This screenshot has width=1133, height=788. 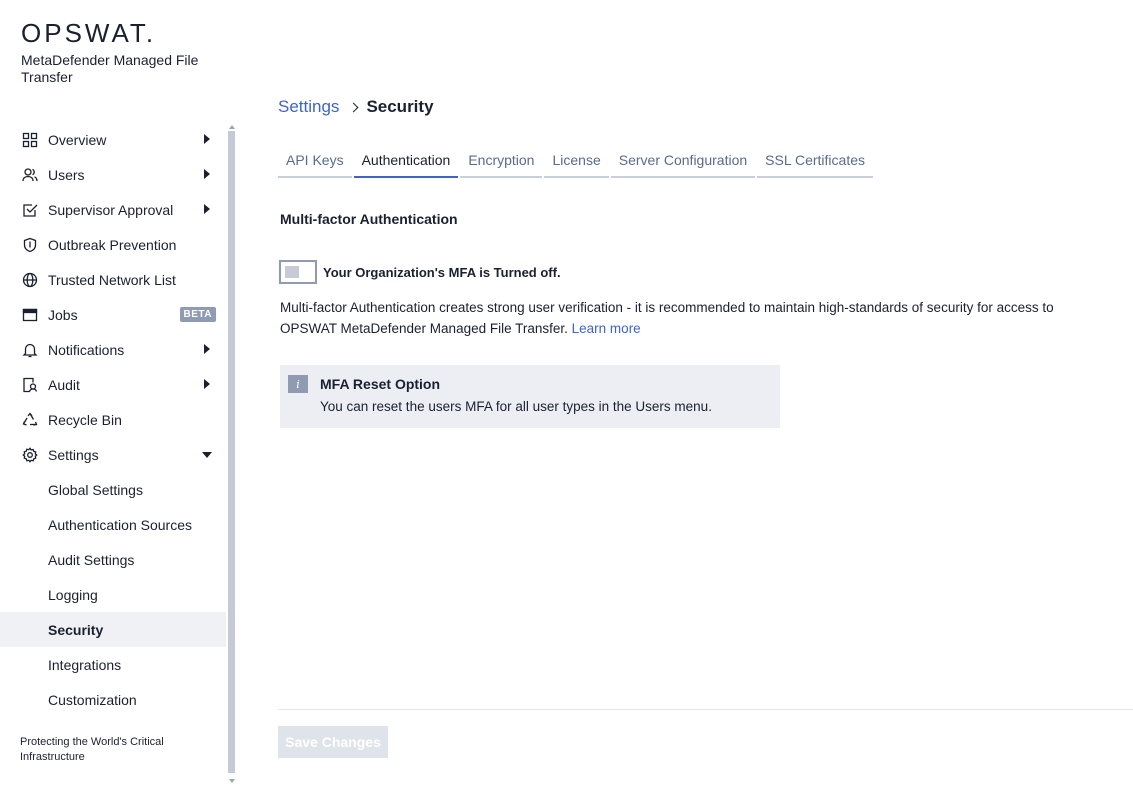 I want to click on sidebar-item-settings: Settings, so click(x=113, y=454).